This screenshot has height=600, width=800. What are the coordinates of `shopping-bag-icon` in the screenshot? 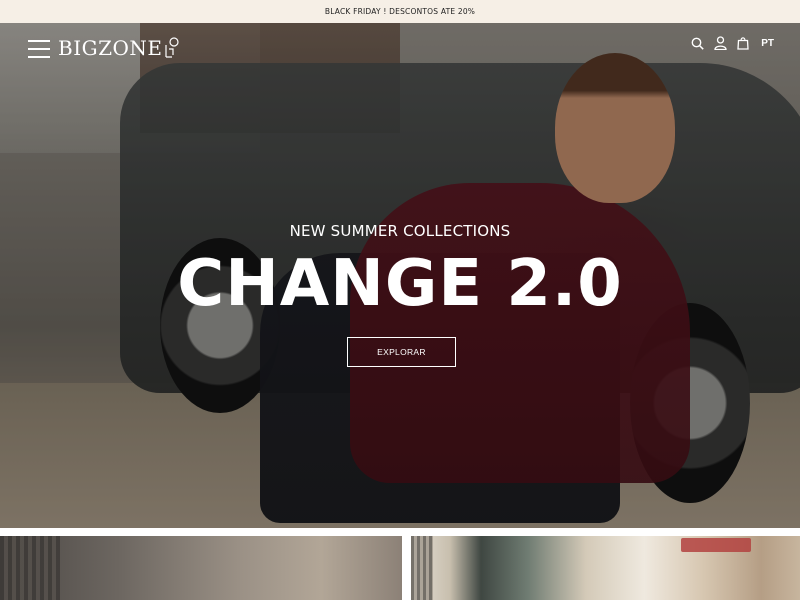 It's located at (743, 43).